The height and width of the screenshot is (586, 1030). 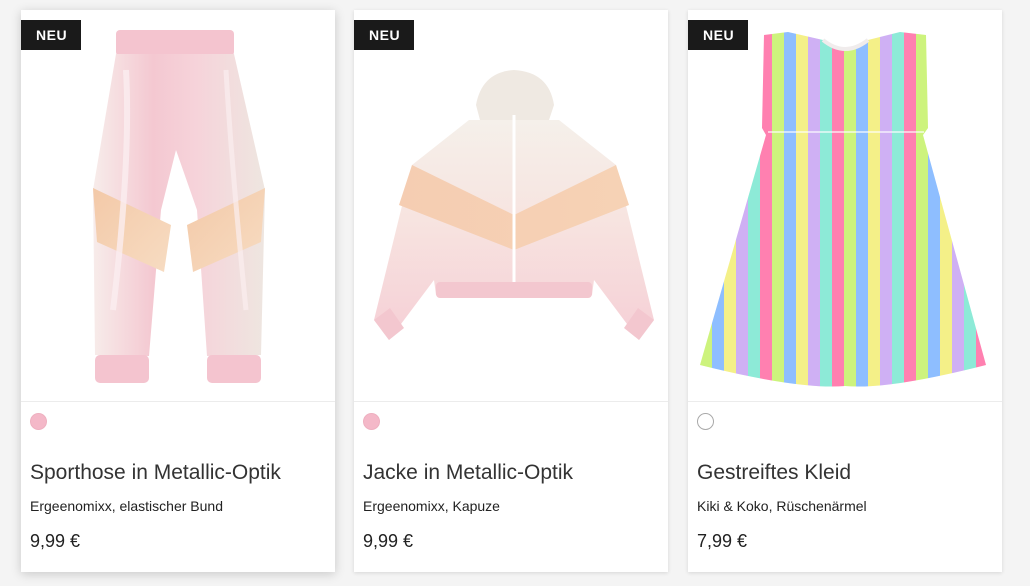 What do you see at coordinates (705, 421) in the screenshot?
I see `color-swatch-white` at bounding box center [705, 421].